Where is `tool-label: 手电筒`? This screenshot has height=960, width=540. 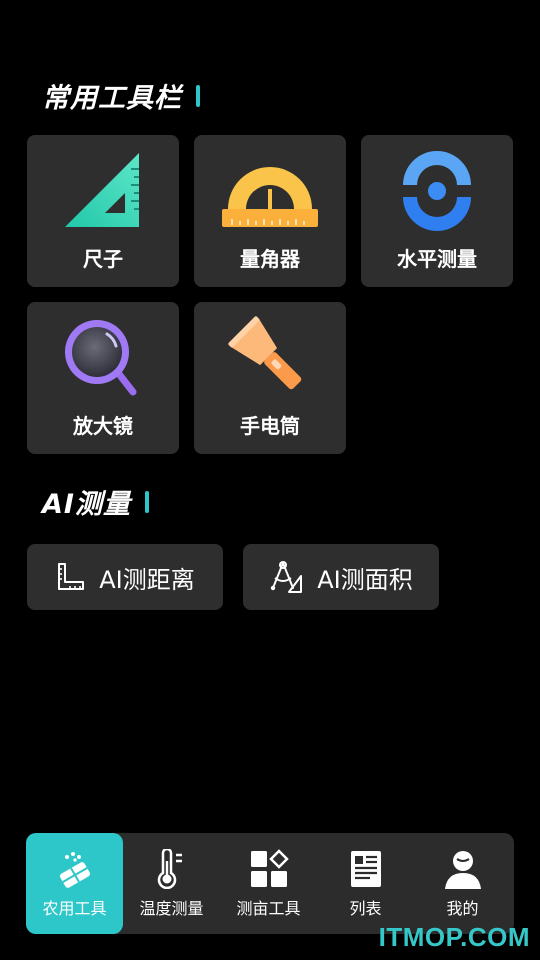 tool-label: 手电筒 is located at coordinates (270, 426).